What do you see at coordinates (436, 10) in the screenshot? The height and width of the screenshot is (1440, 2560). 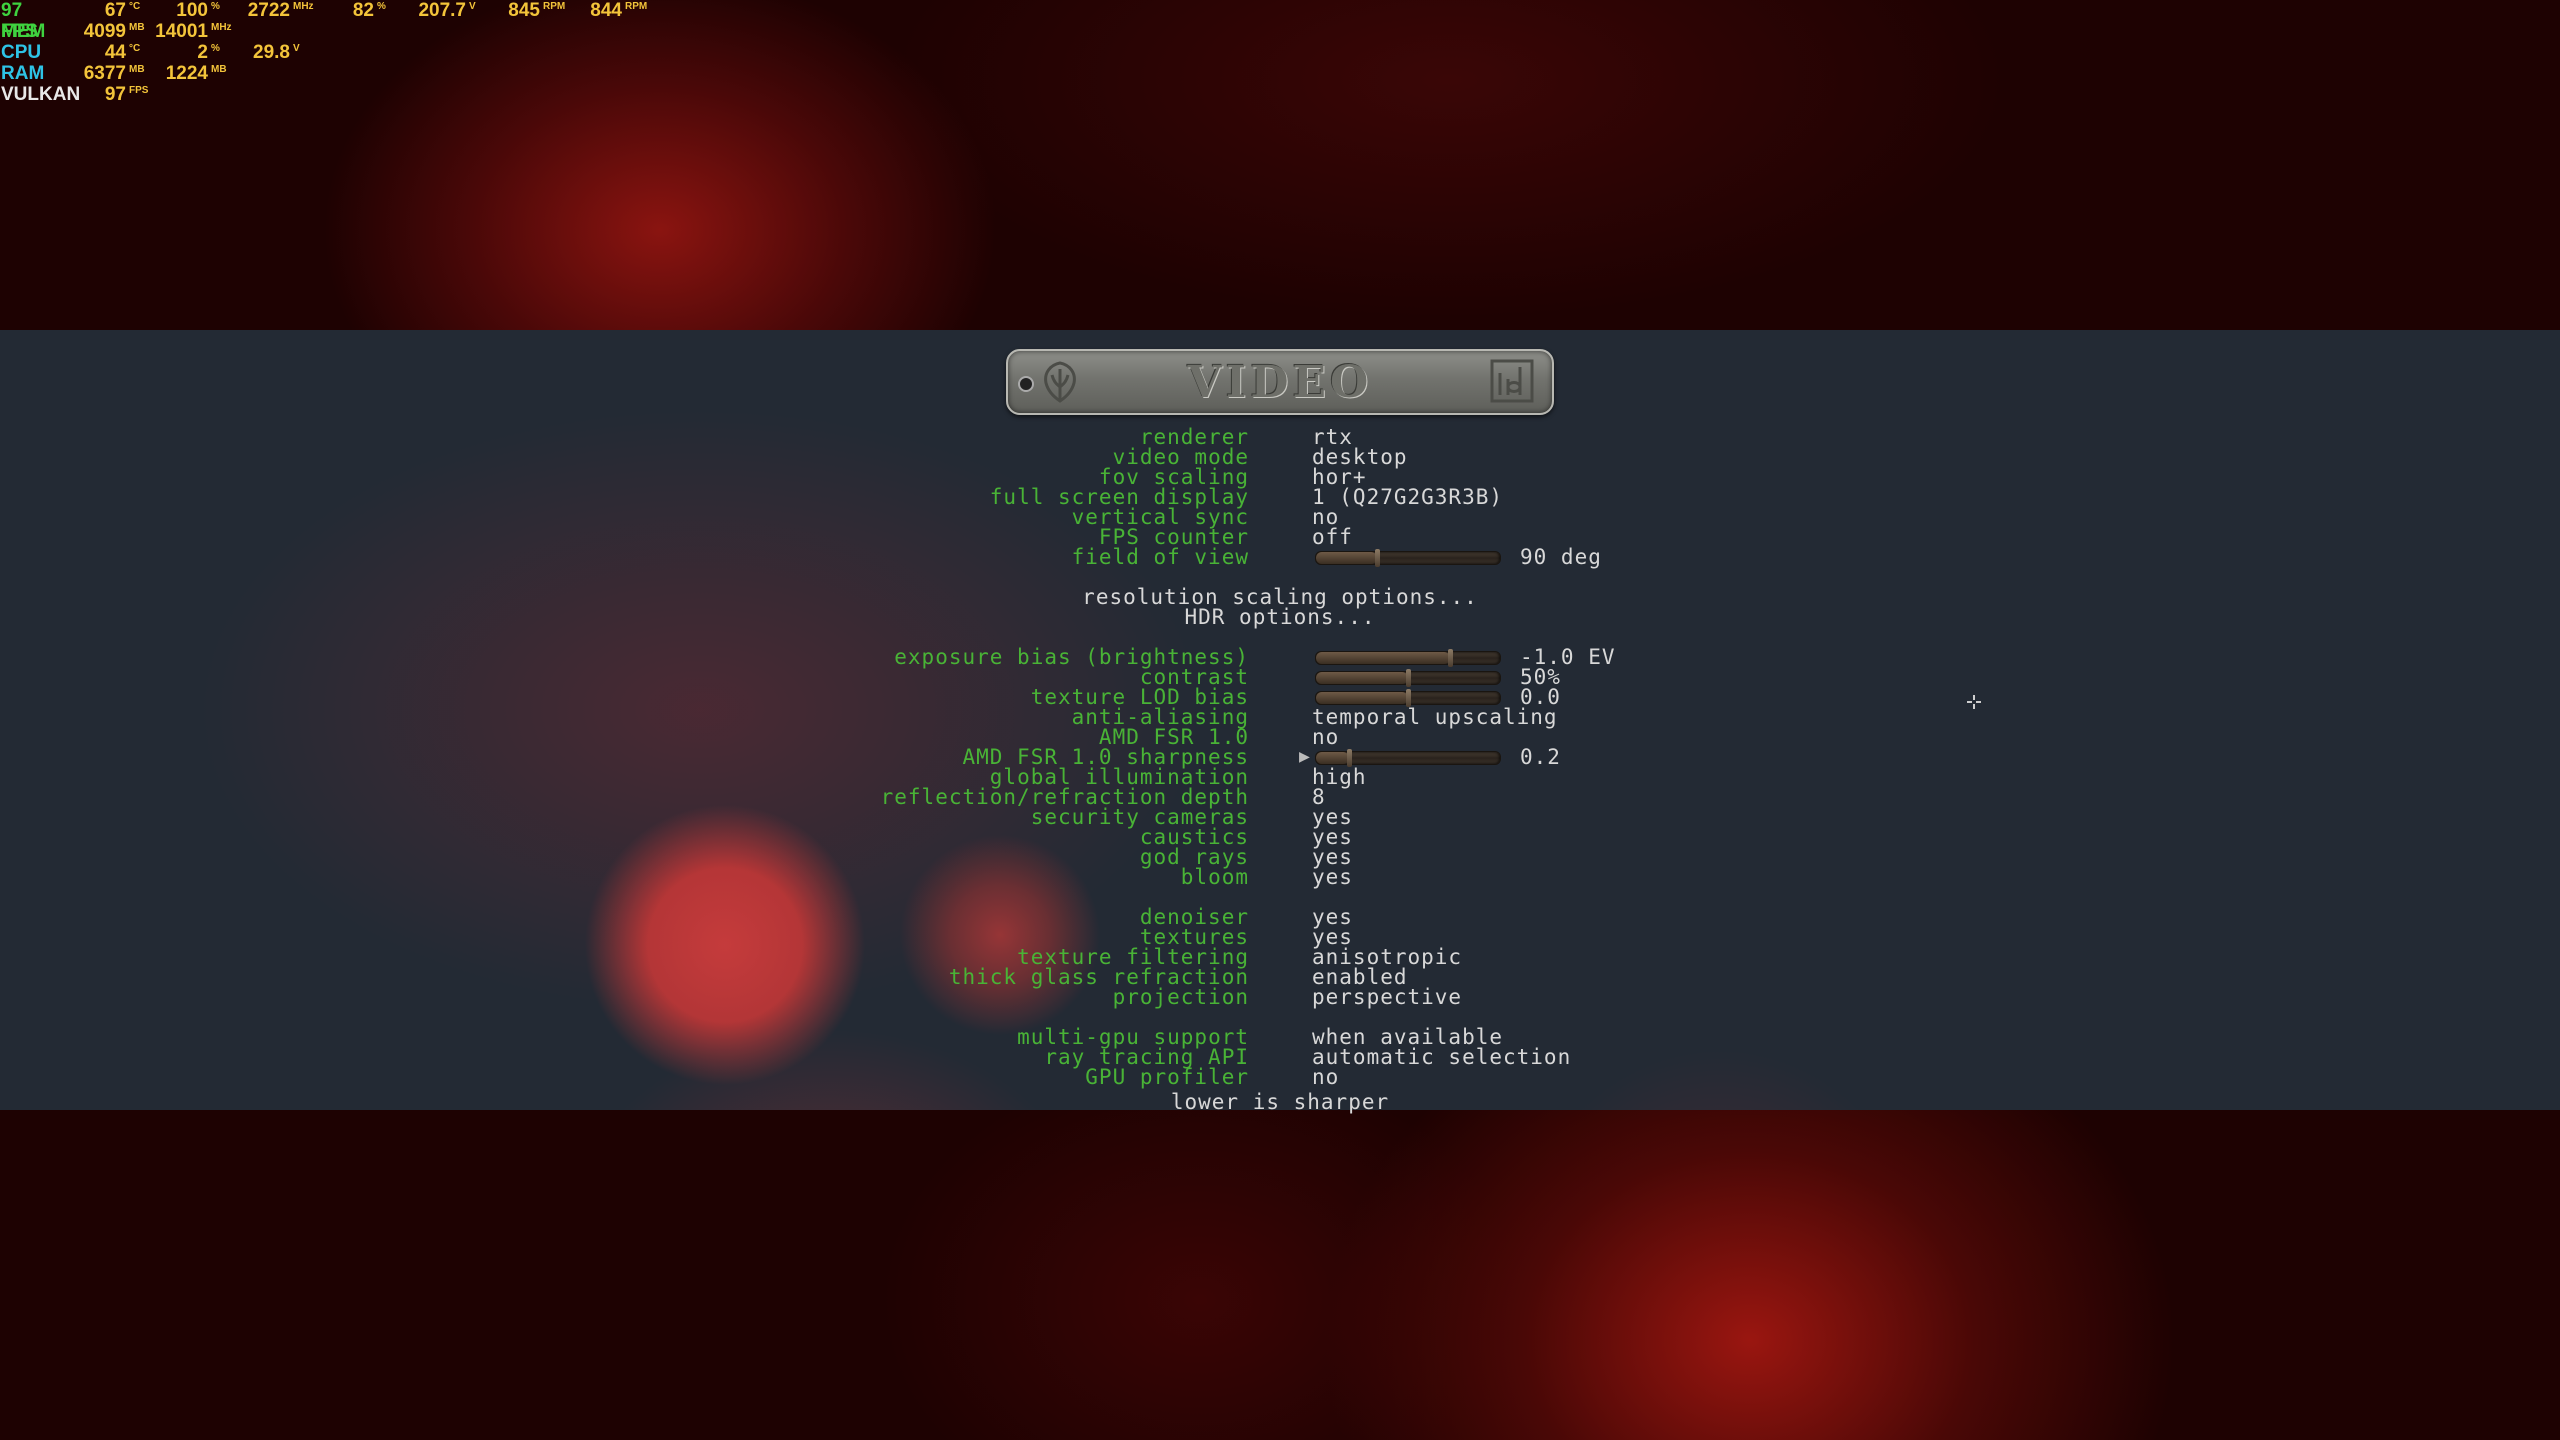 I see `osd-metric-value: 207.7` at bounding box center [436, 10].